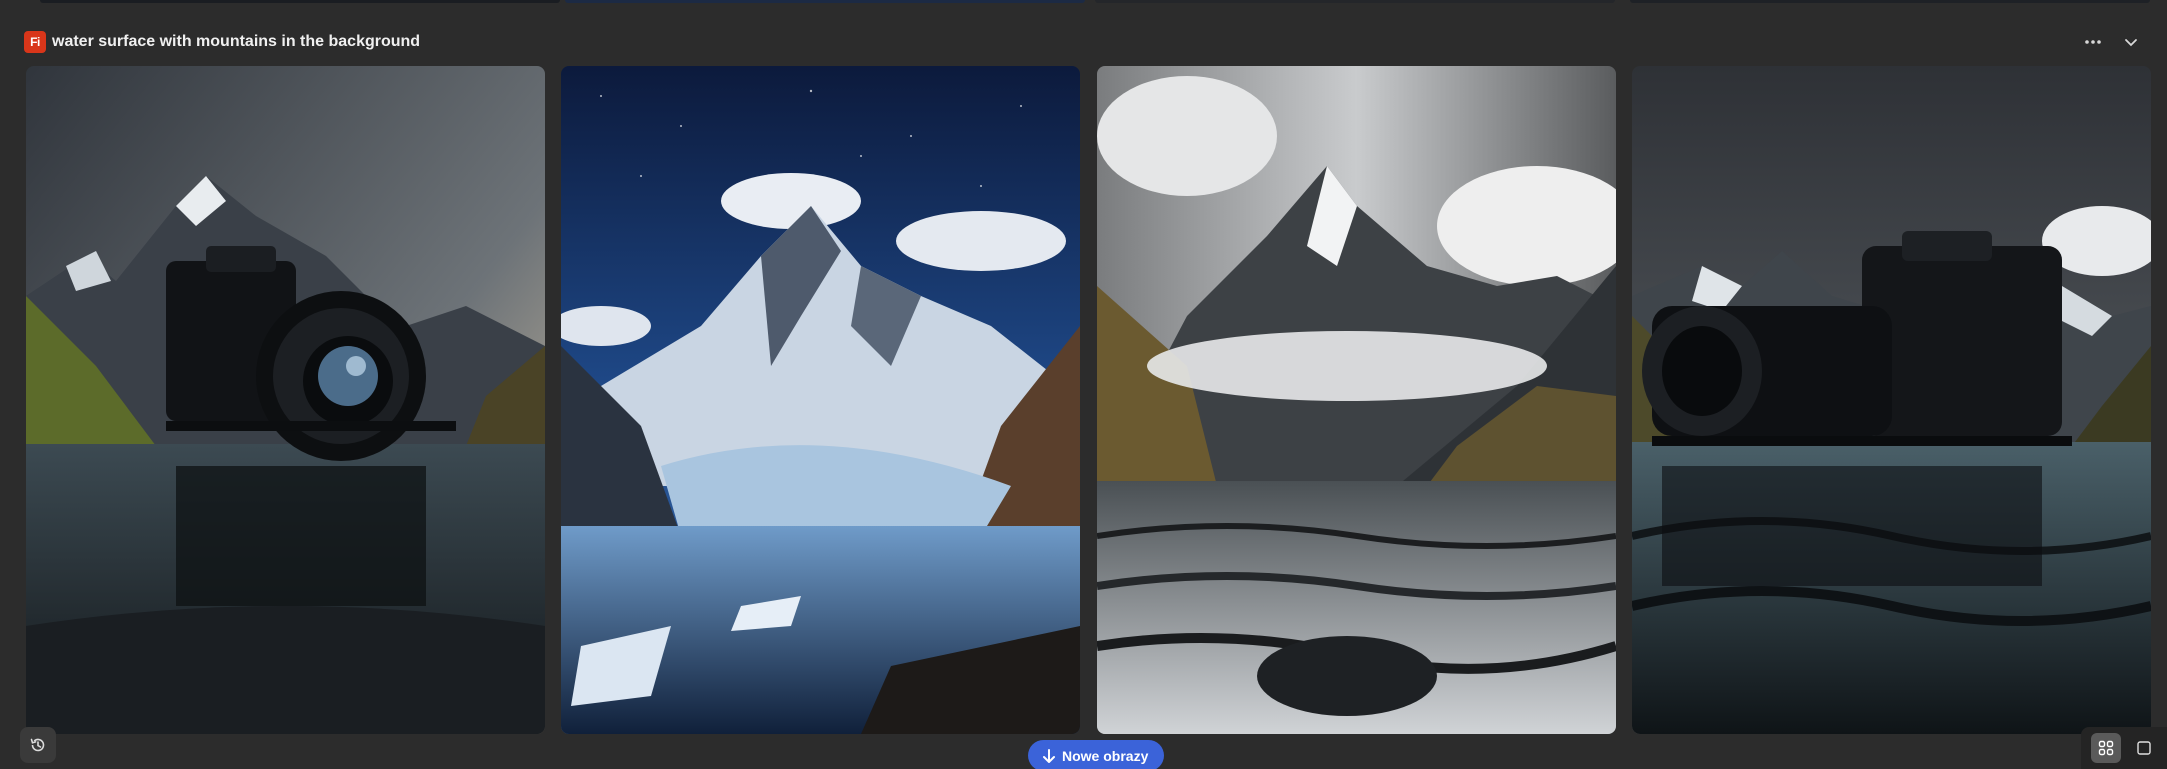 The height and width of the screenshot is (769, 2167). I want to click on header-actions, so click(2112, 42).